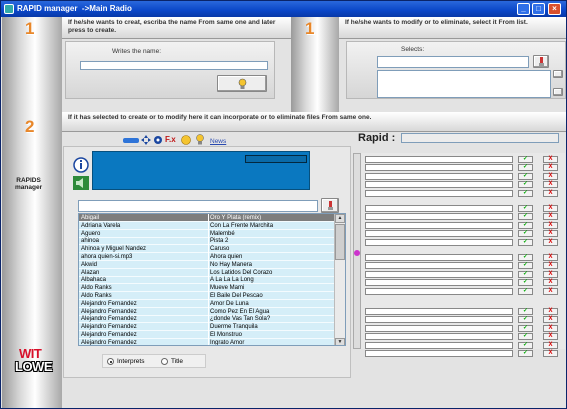  I want to click on info-icon, so click(81, 165).